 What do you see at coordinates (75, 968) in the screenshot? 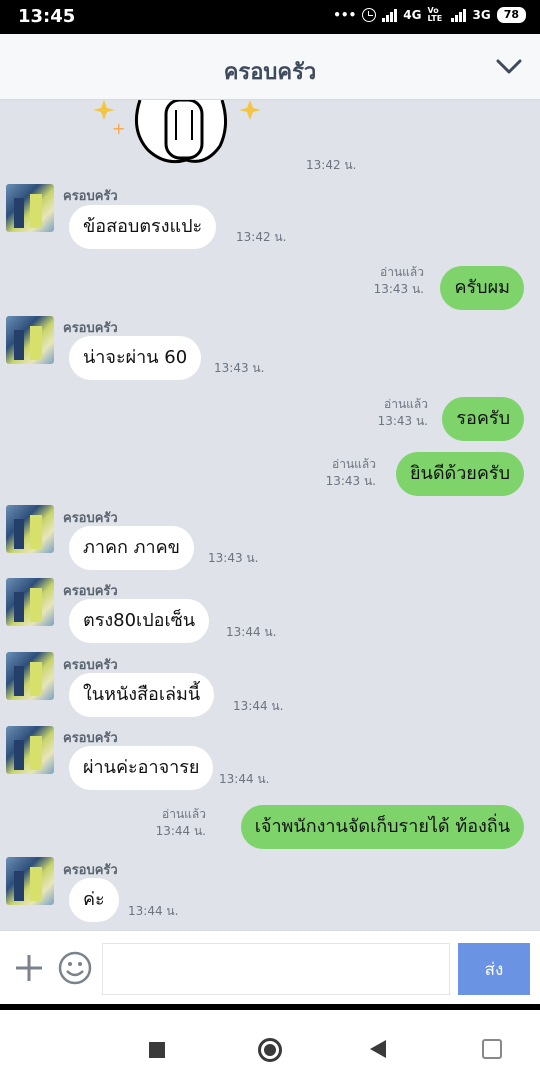
I see `emoji-icon` at bounding box center [75, 968].